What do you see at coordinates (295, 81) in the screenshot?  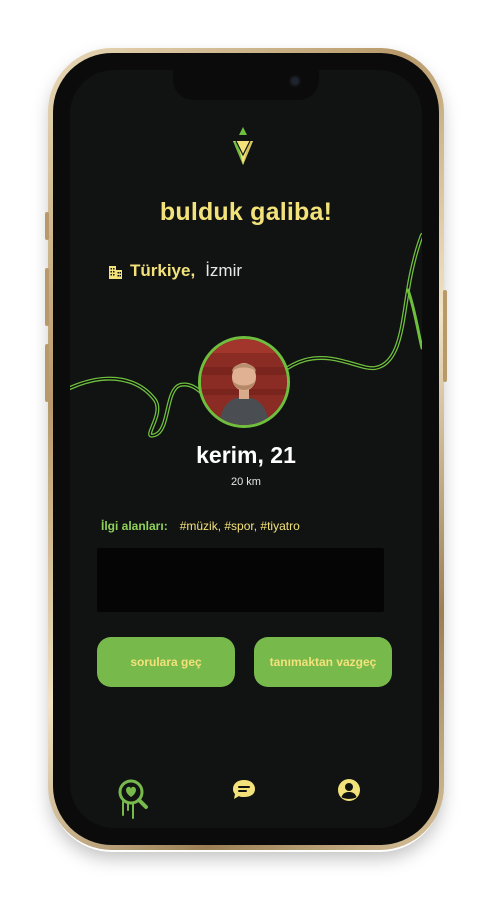 I see `front-camera-icon` at bounding box center [295, 81].